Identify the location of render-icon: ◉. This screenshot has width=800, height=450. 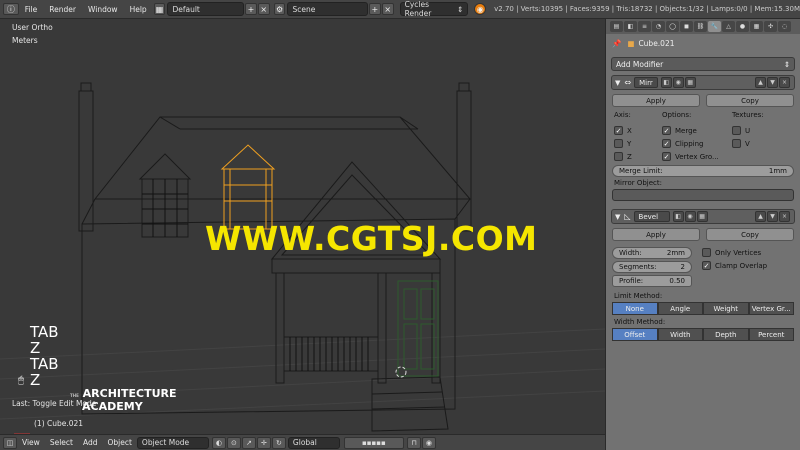
(428, 442).